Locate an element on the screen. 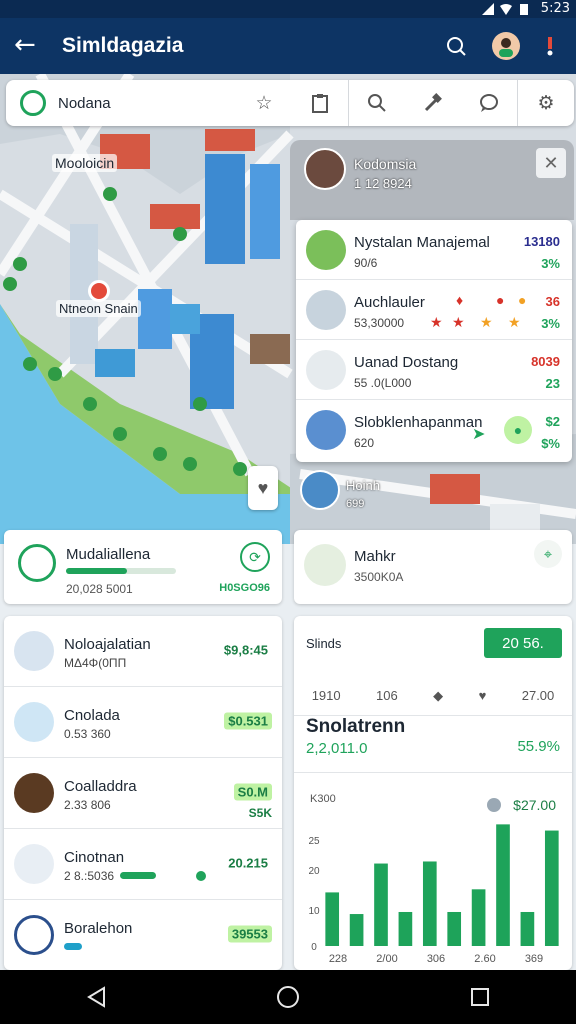  back-arrow-icon: ← is located at coordinates (25, 45).